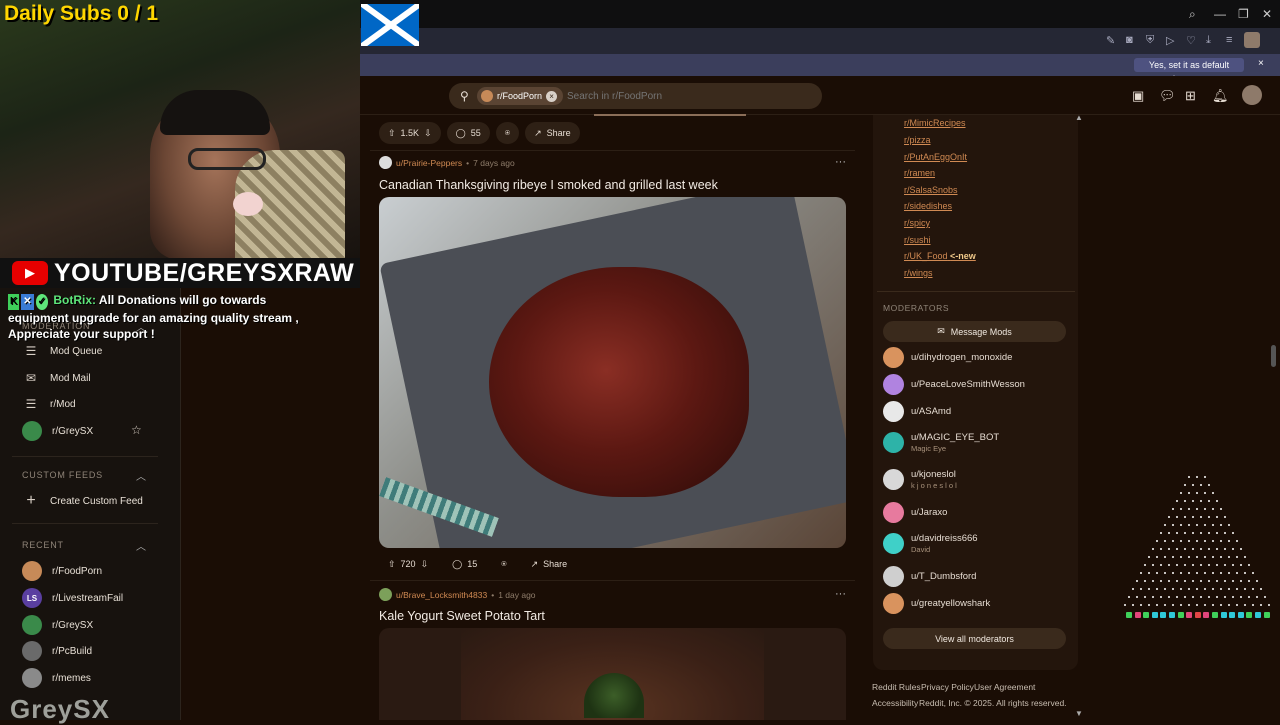 The width and height of the screenshot is (1280, 725). What do you see at coordinates (1167, 96) in the screenshot?
I see `chat-icon: 💬︎` at bounding box center [1167, 96].